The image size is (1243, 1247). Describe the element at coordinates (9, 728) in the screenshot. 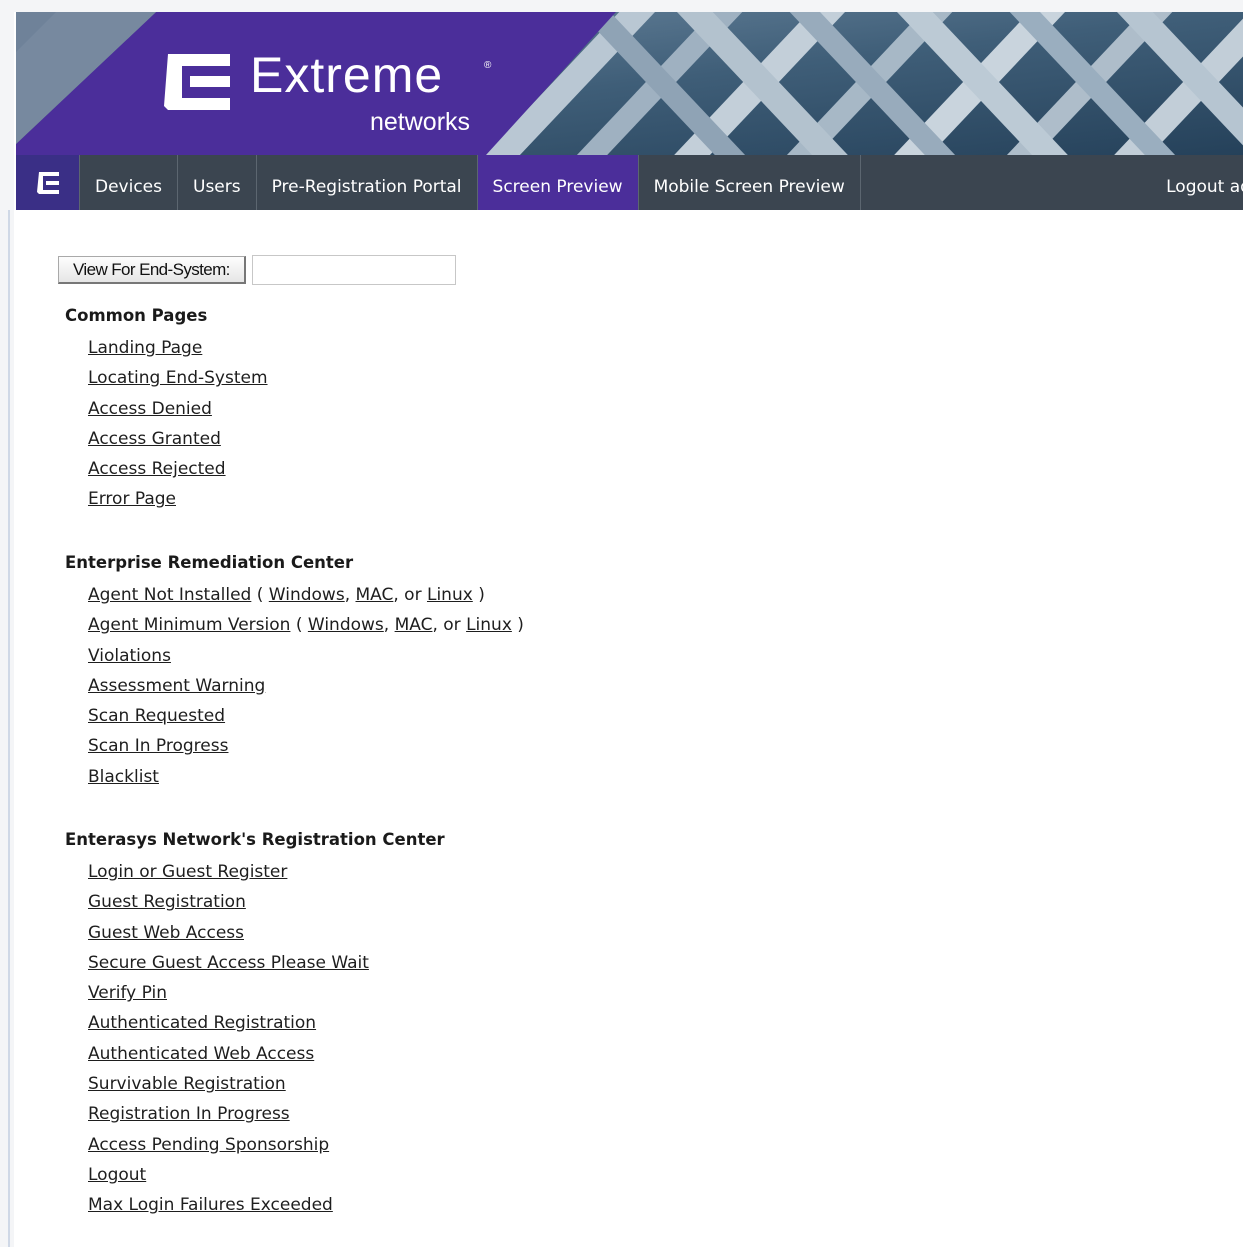

I see `window-frame-line` at that location.